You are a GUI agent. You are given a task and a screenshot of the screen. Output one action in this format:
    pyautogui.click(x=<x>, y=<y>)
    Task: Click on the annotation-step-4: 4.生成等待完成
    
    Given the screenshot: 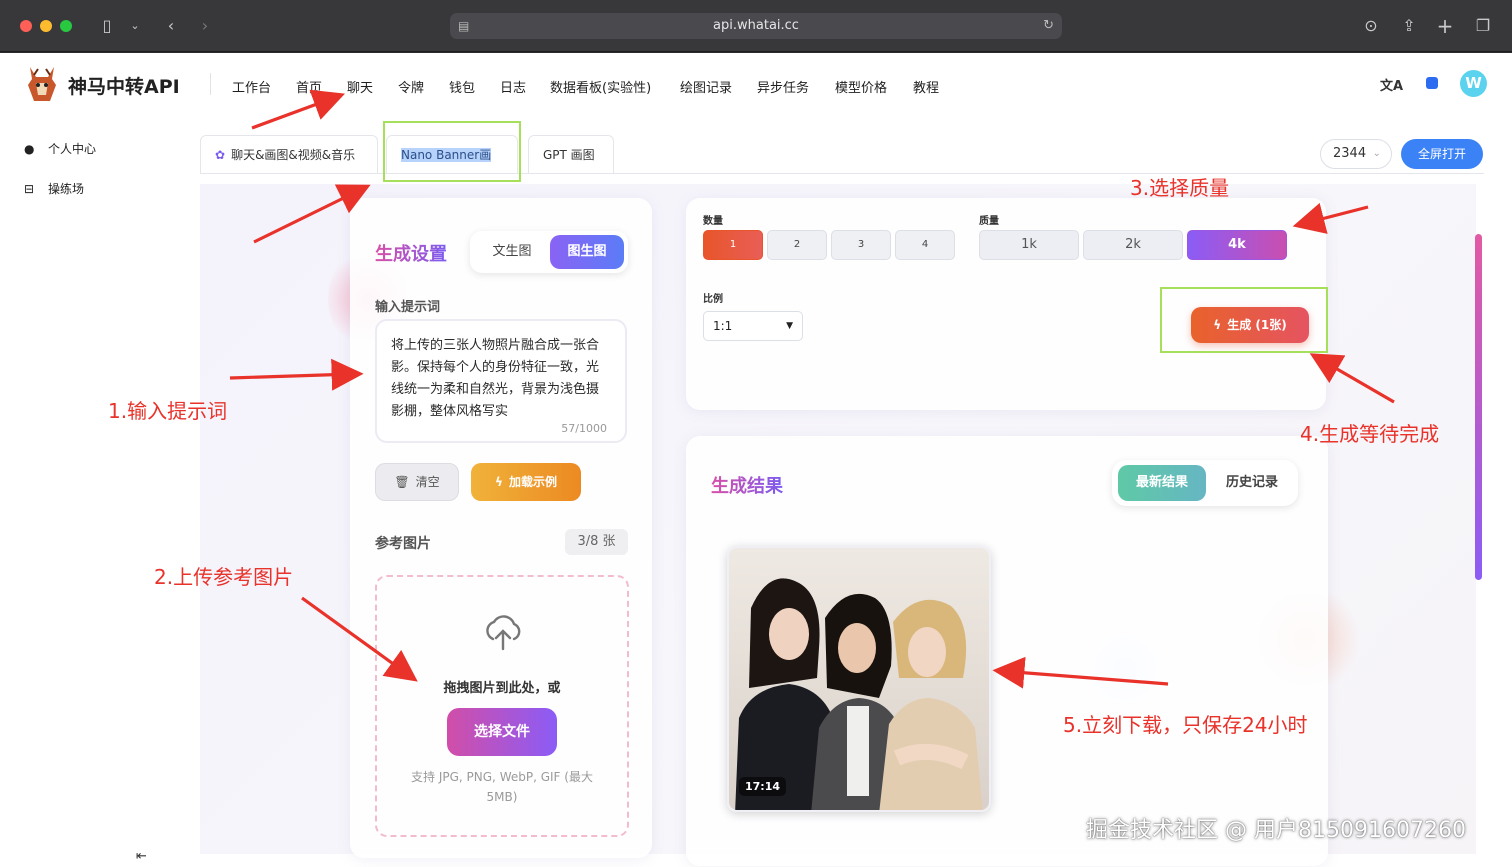 What is the action you would take?
    pyautogui.click(x=1370, y=434)
    